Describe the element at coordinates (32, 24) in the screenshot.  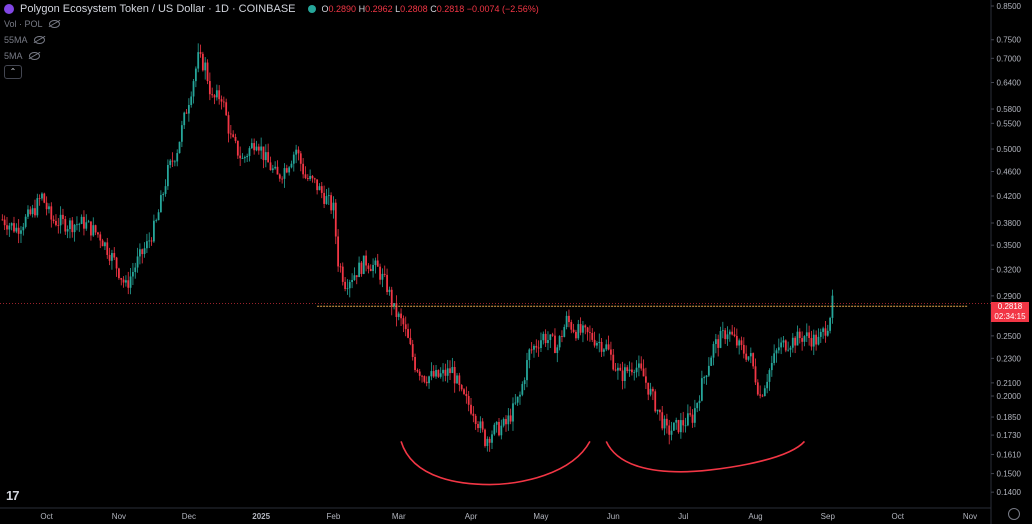
I see `indicator-volume: Vol · POL` at that location.